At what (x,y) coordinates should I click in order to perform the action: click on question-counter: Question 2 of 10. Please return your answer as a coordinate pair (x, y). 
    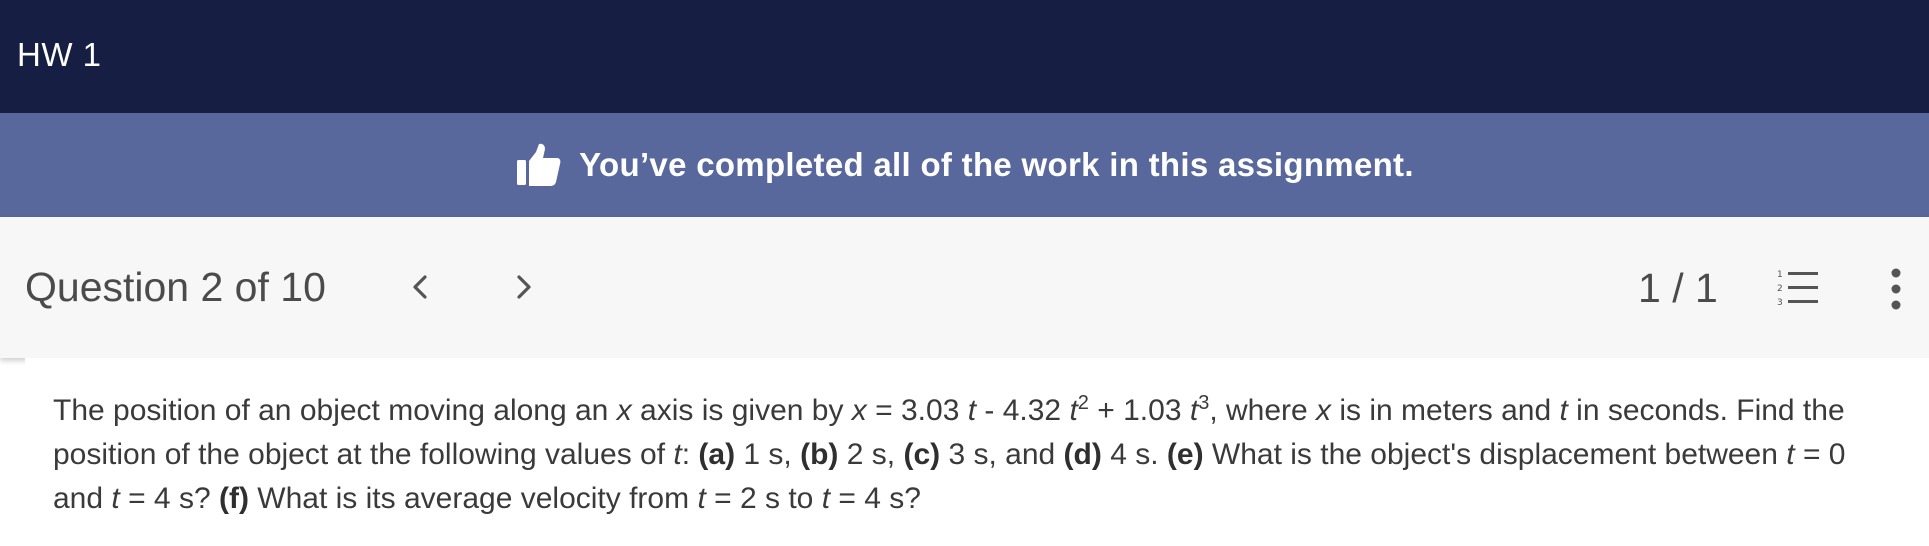
    Looking at the image, I should click on (175, 287).